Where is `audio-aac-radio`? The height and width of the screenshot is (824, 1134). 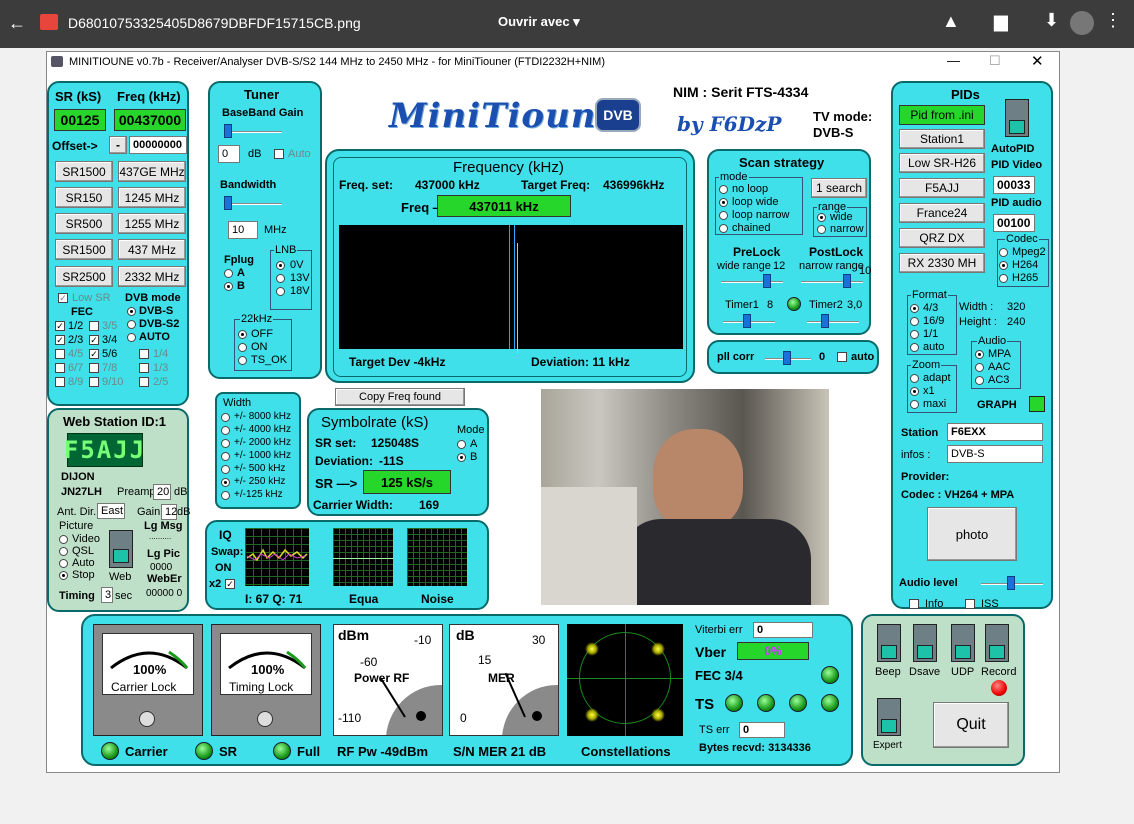 audio-aac-radio is located at coordinates (979, 367).